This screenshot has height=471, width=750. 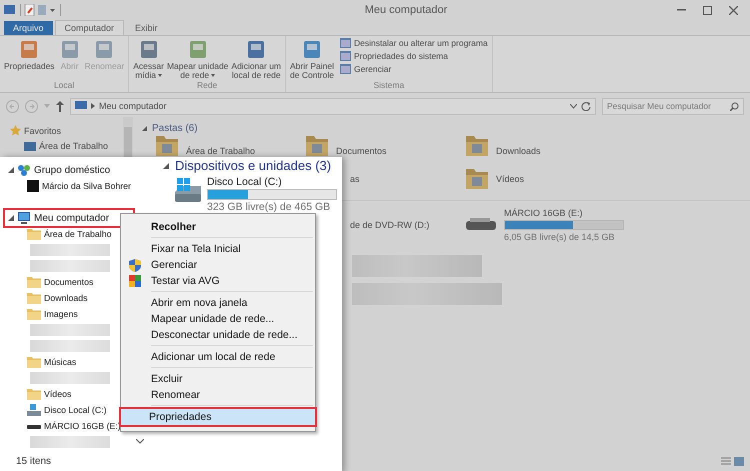 What do you see at coordinates (64, 86) in the screenshot?
I see `ribbon-group-label: Local` at bounding box center [64, 86].